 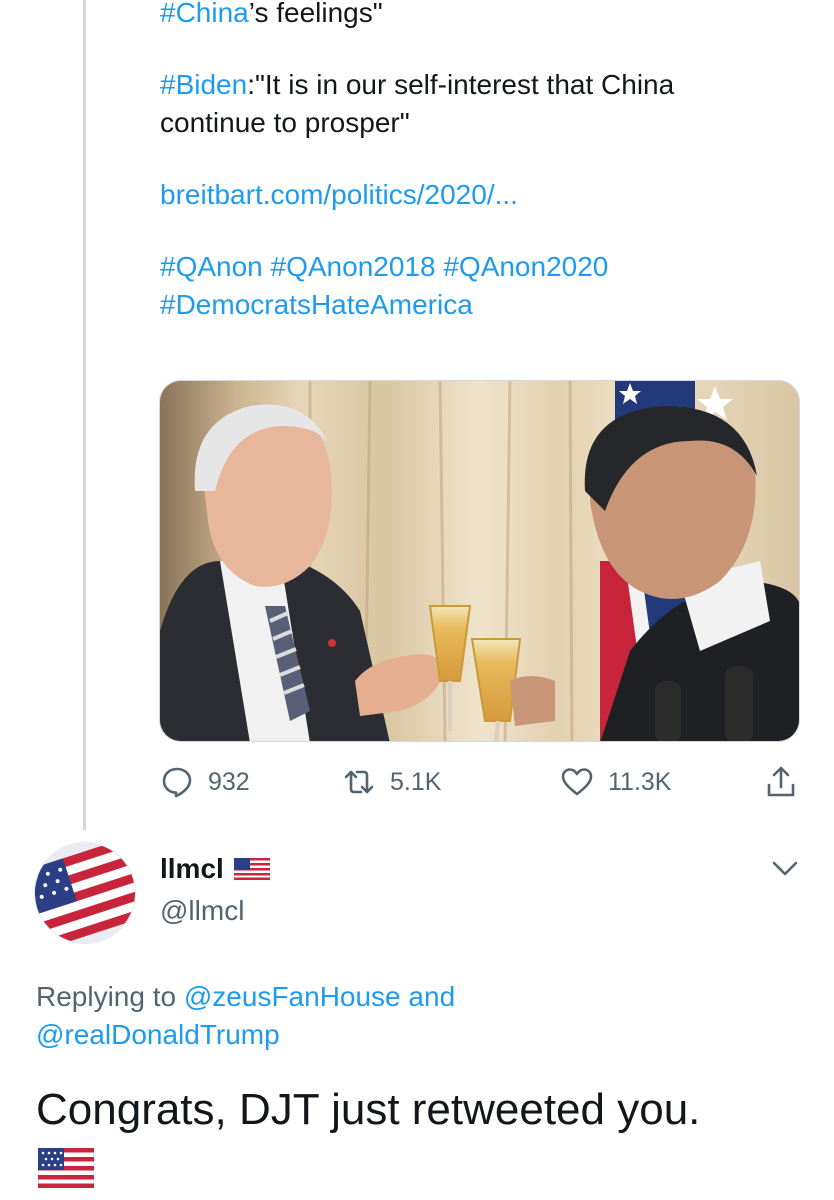 I want to click on retweet-count: 5.1K, so click(x=416, y=781).